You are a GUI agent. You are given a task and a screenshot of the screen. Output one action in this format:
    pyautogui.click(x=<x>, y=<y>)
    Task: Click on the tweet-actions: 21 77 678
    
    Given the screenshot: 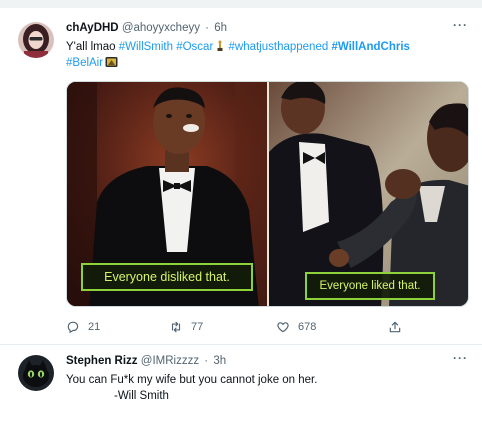 What is the action you would take?
    pyautogui.click(x=246, y=328)
    